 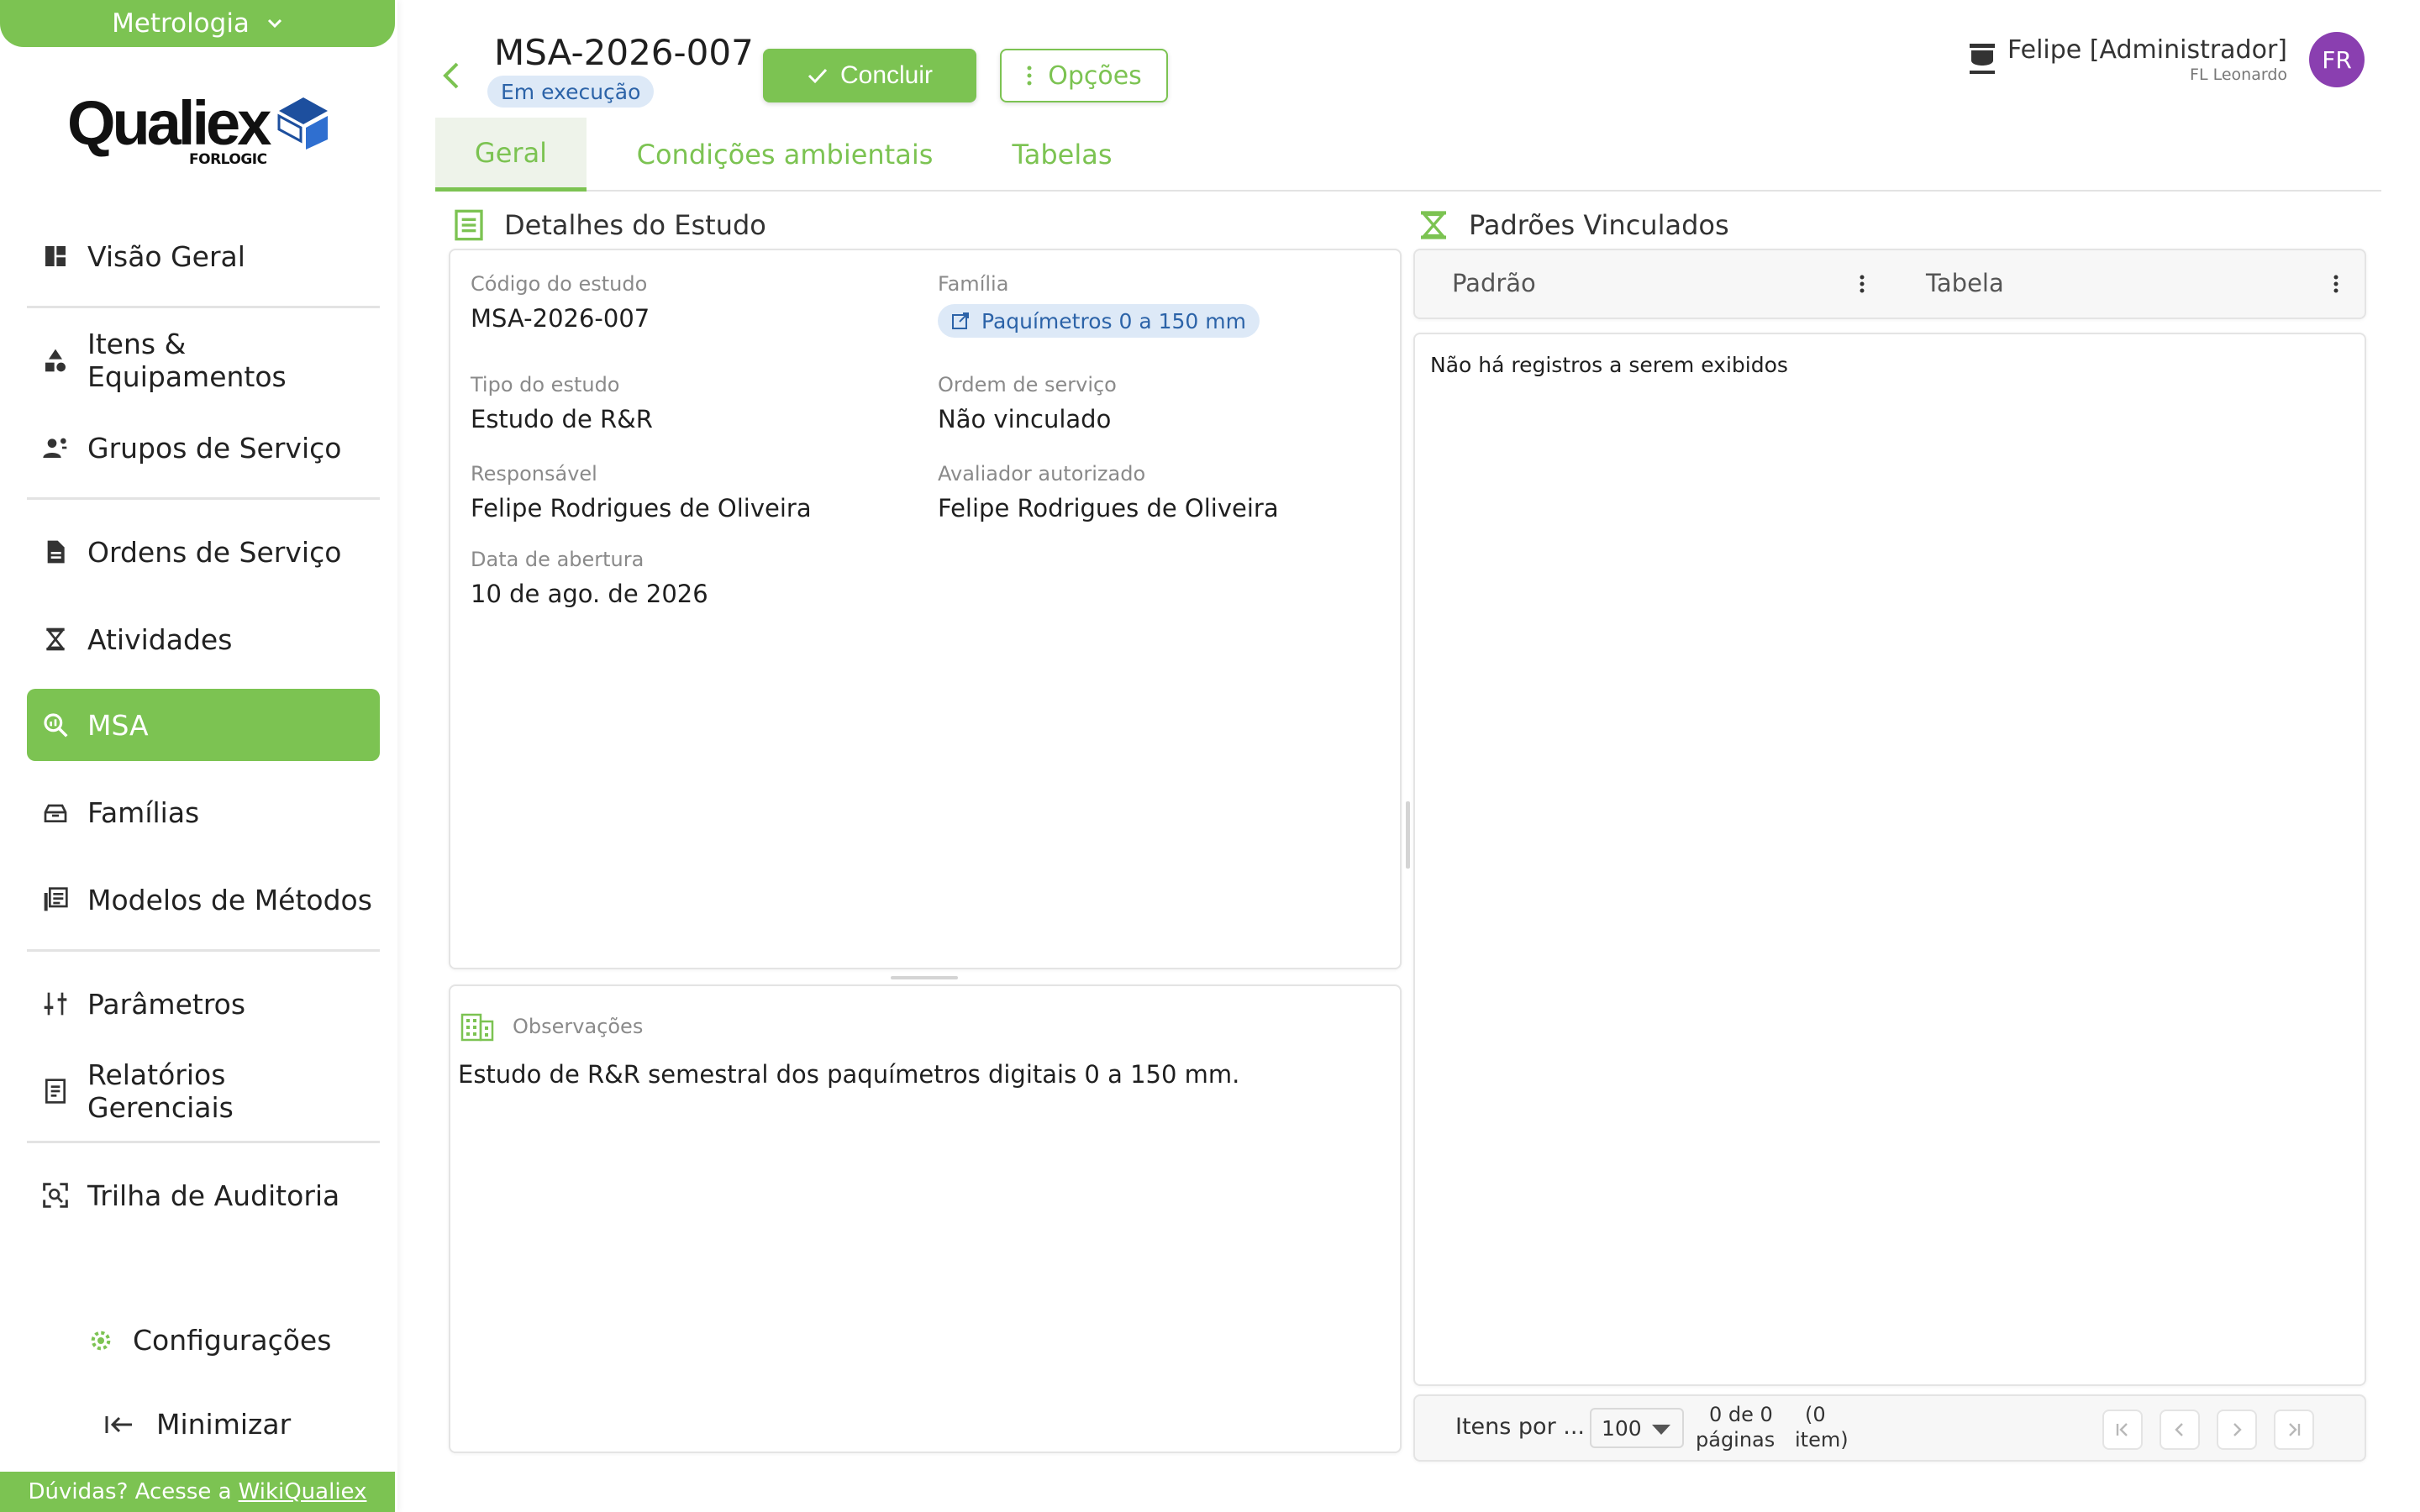 I want to click on report-icon, so click(x=55, y=1091).